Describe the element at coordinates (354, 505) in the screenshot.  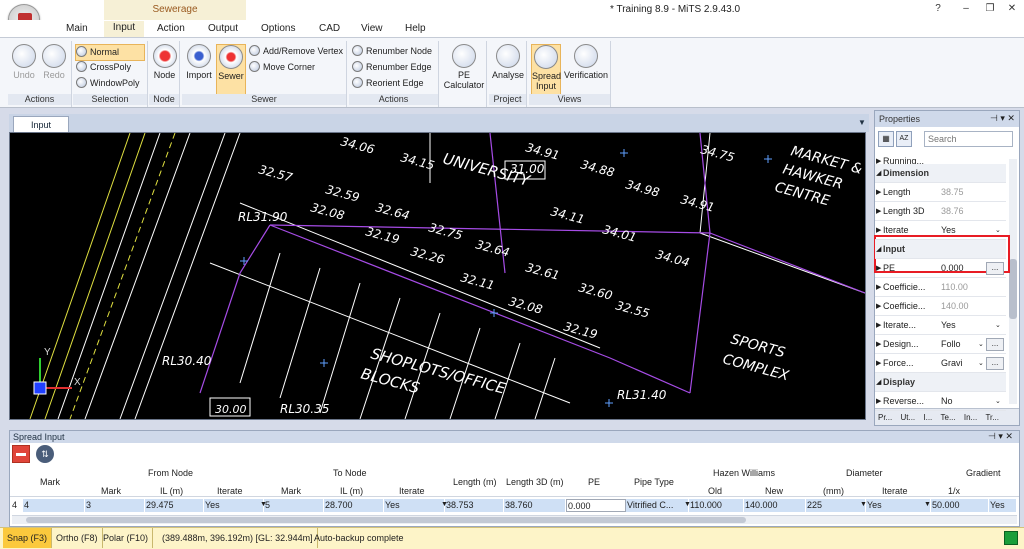
I see `cell-to-il: 28.700` at that location.